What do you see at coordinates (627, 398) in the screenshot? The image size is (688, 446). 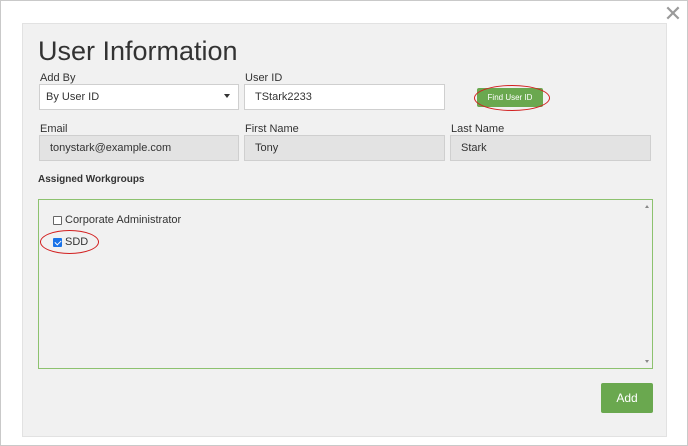 I see `add-button: Add` at bounding box center [627, 398].